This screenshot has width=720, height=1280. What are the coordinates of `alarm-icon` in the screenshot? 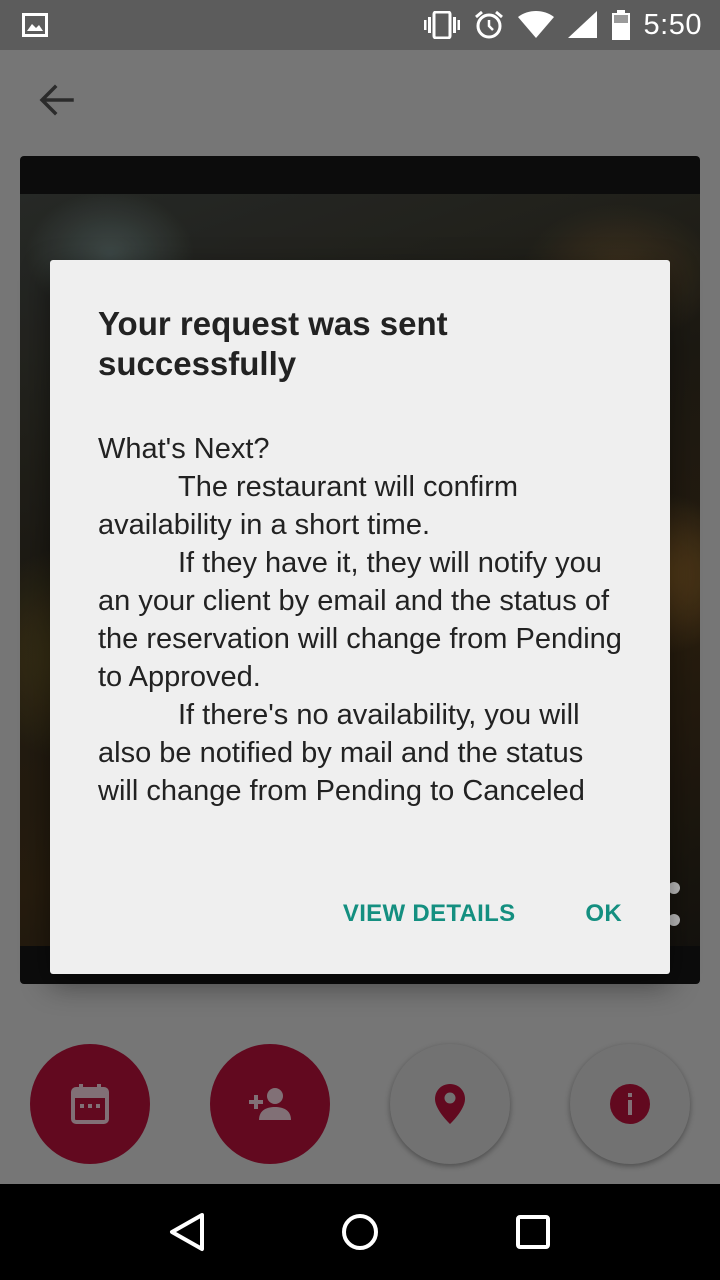 It's located at (488, 24).